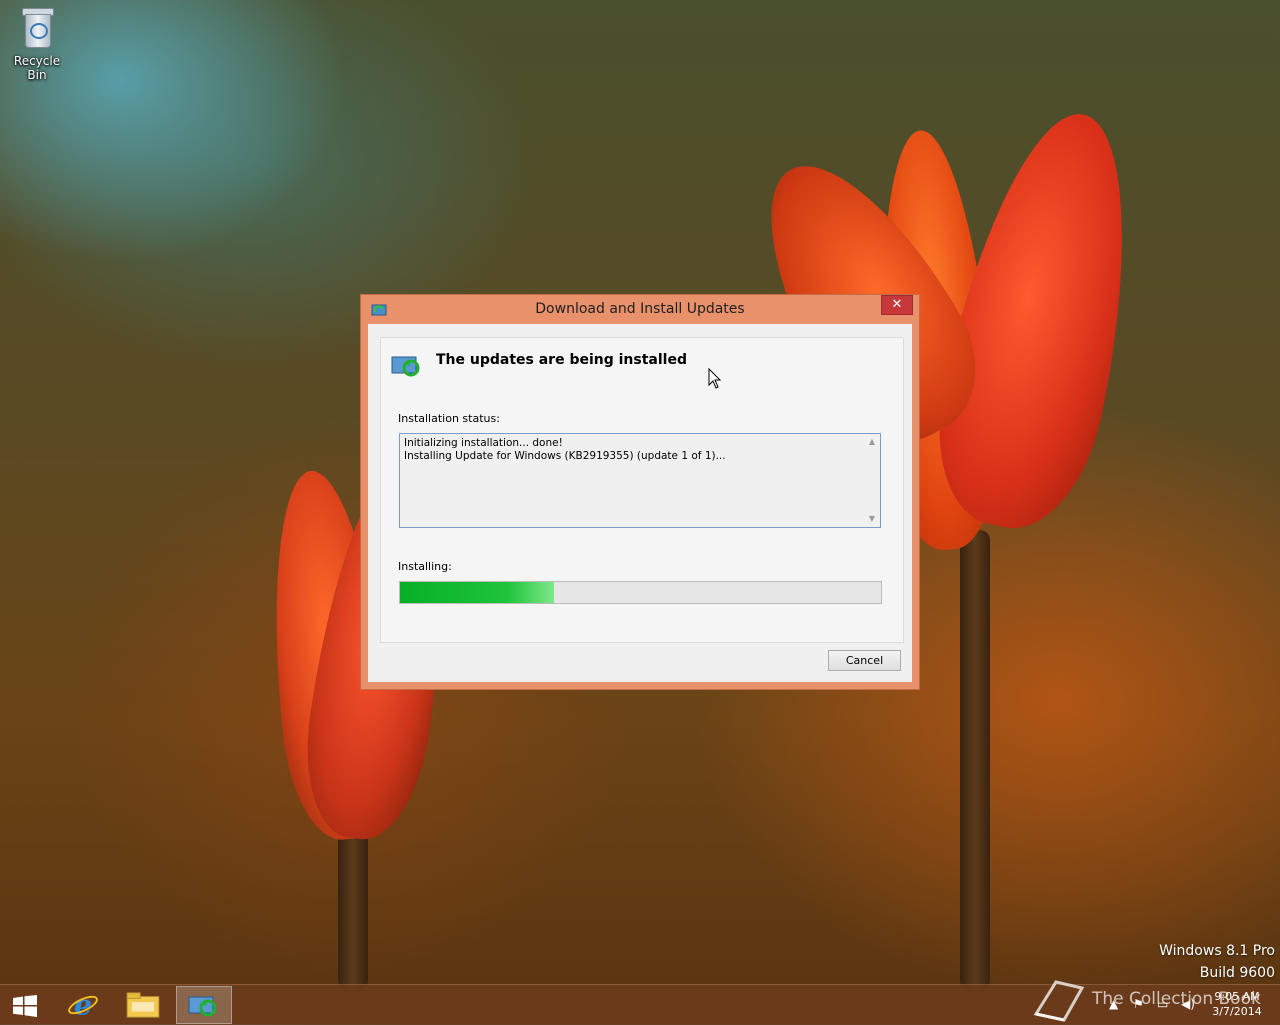  I want to click on taskbar: e ▲ ⚑ ▭ ◀) 9:05 AM 3/7/2014, so click(640, 1004).